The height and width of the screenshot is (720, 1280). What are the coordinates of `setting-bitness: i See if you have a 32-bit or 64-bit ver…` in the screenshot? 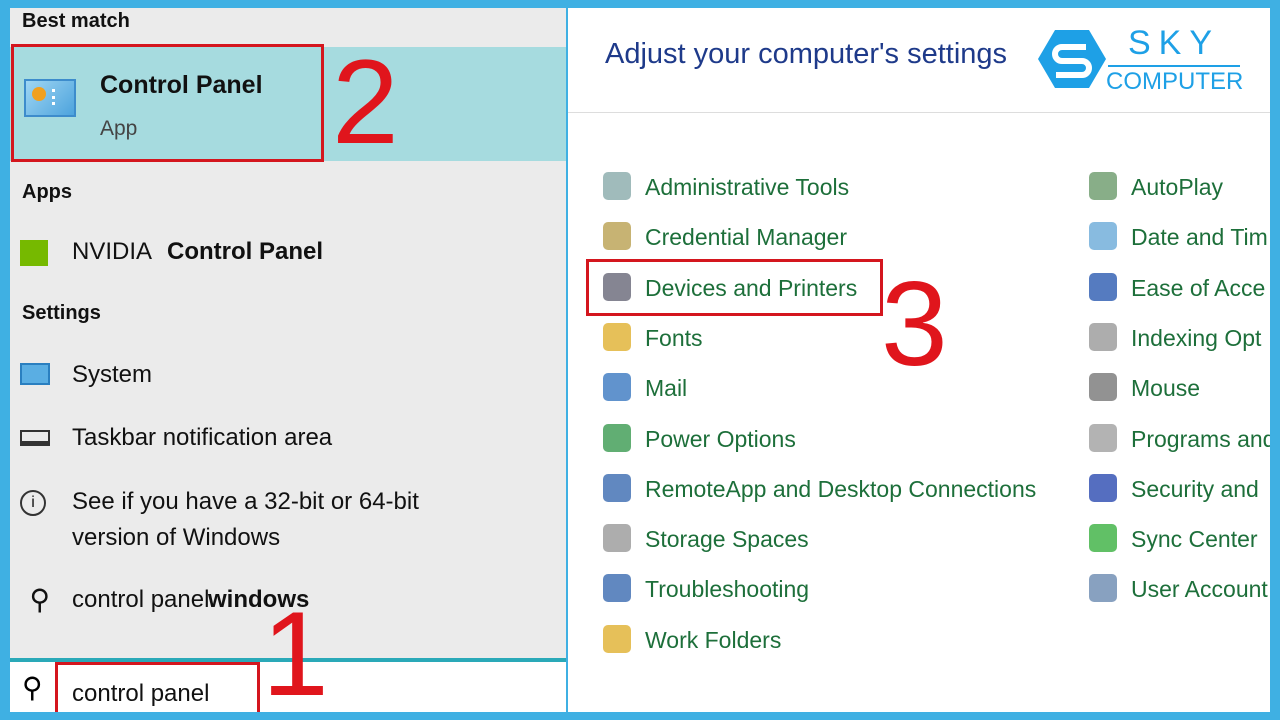 It's located at (288, 523).